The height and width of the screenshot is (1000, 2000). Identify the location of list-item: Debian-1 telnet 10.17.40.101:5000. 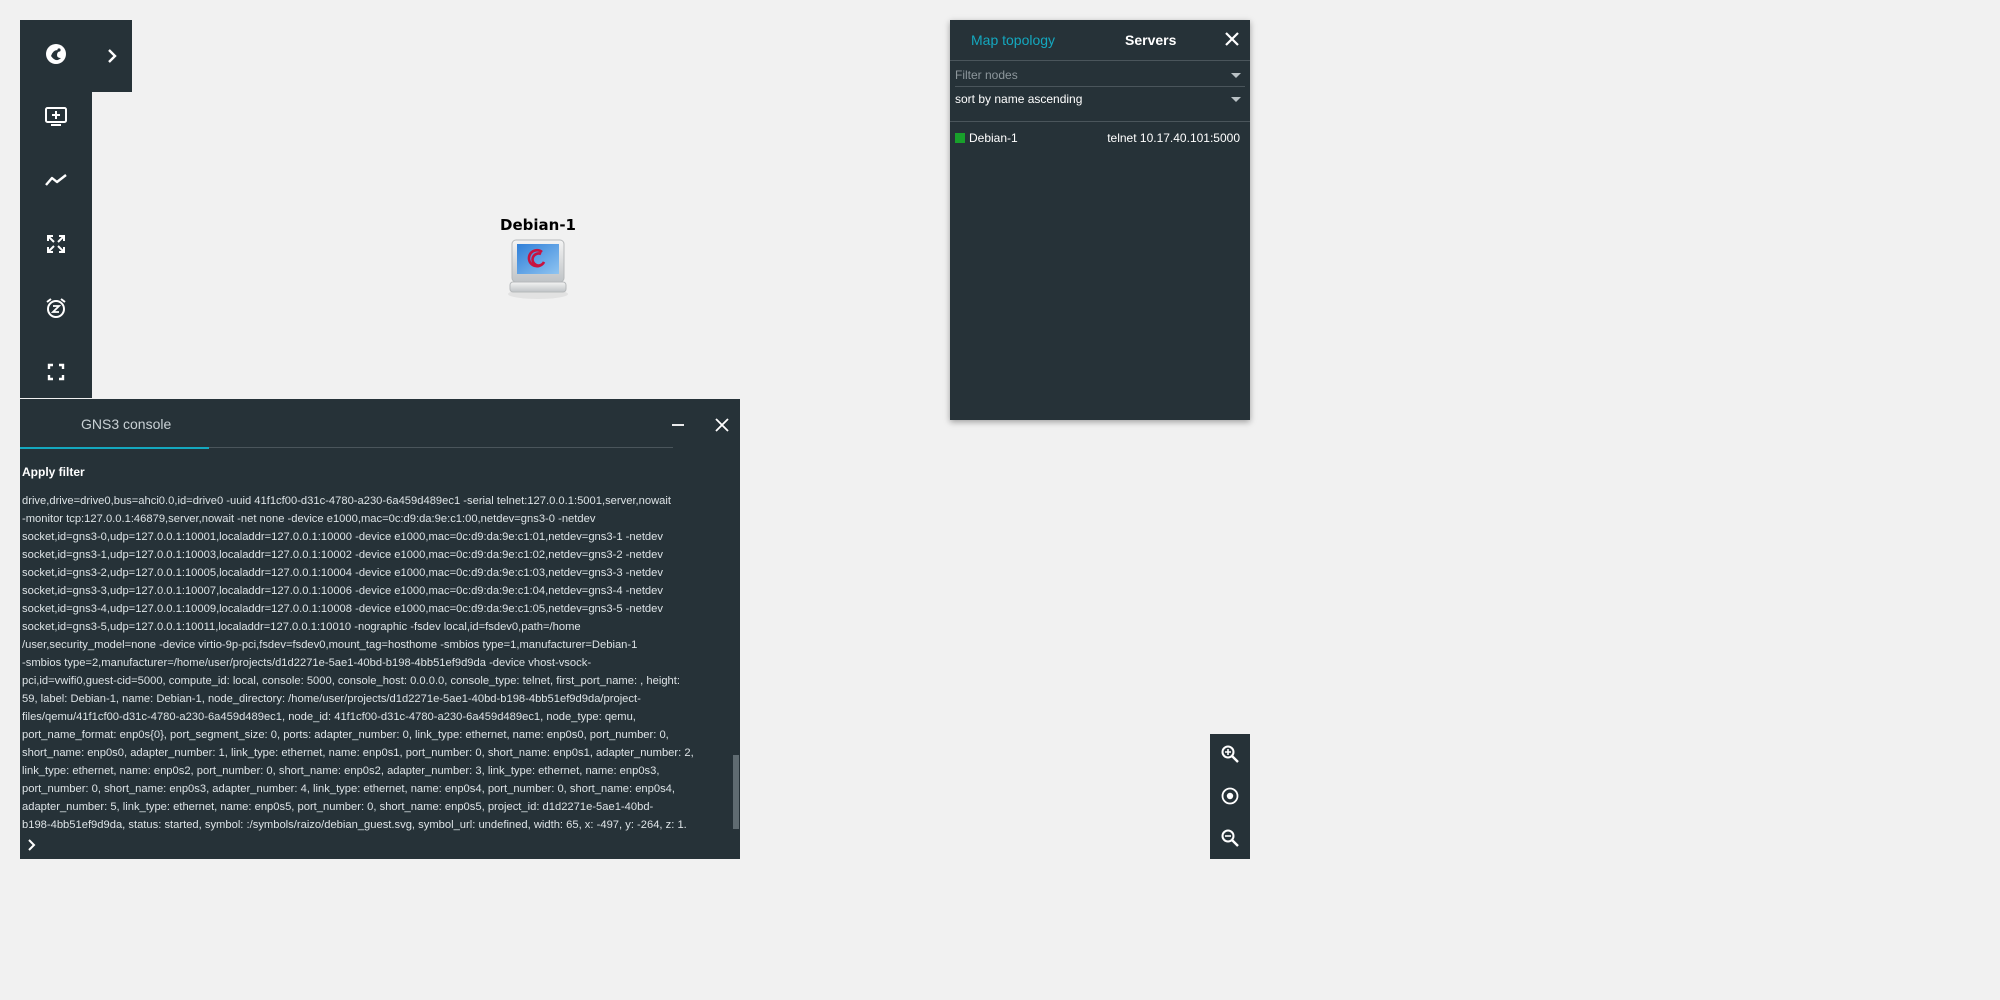
(1100, 139).